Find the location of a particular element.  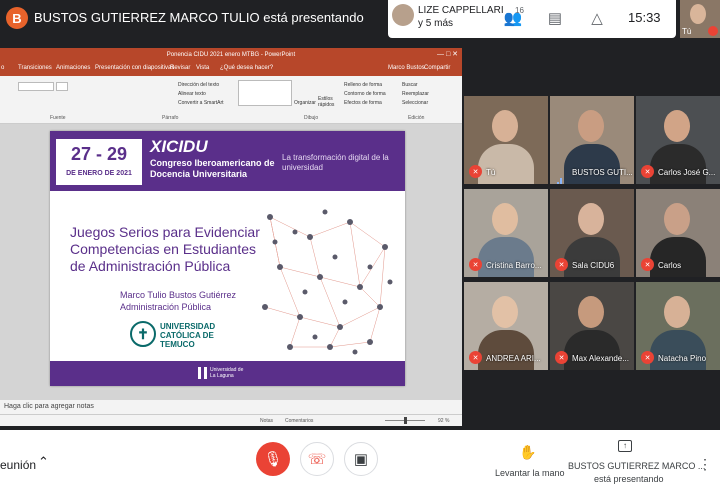

ppt-tab: ¿Qué desea hacer? is located at coordinates (246, 68).